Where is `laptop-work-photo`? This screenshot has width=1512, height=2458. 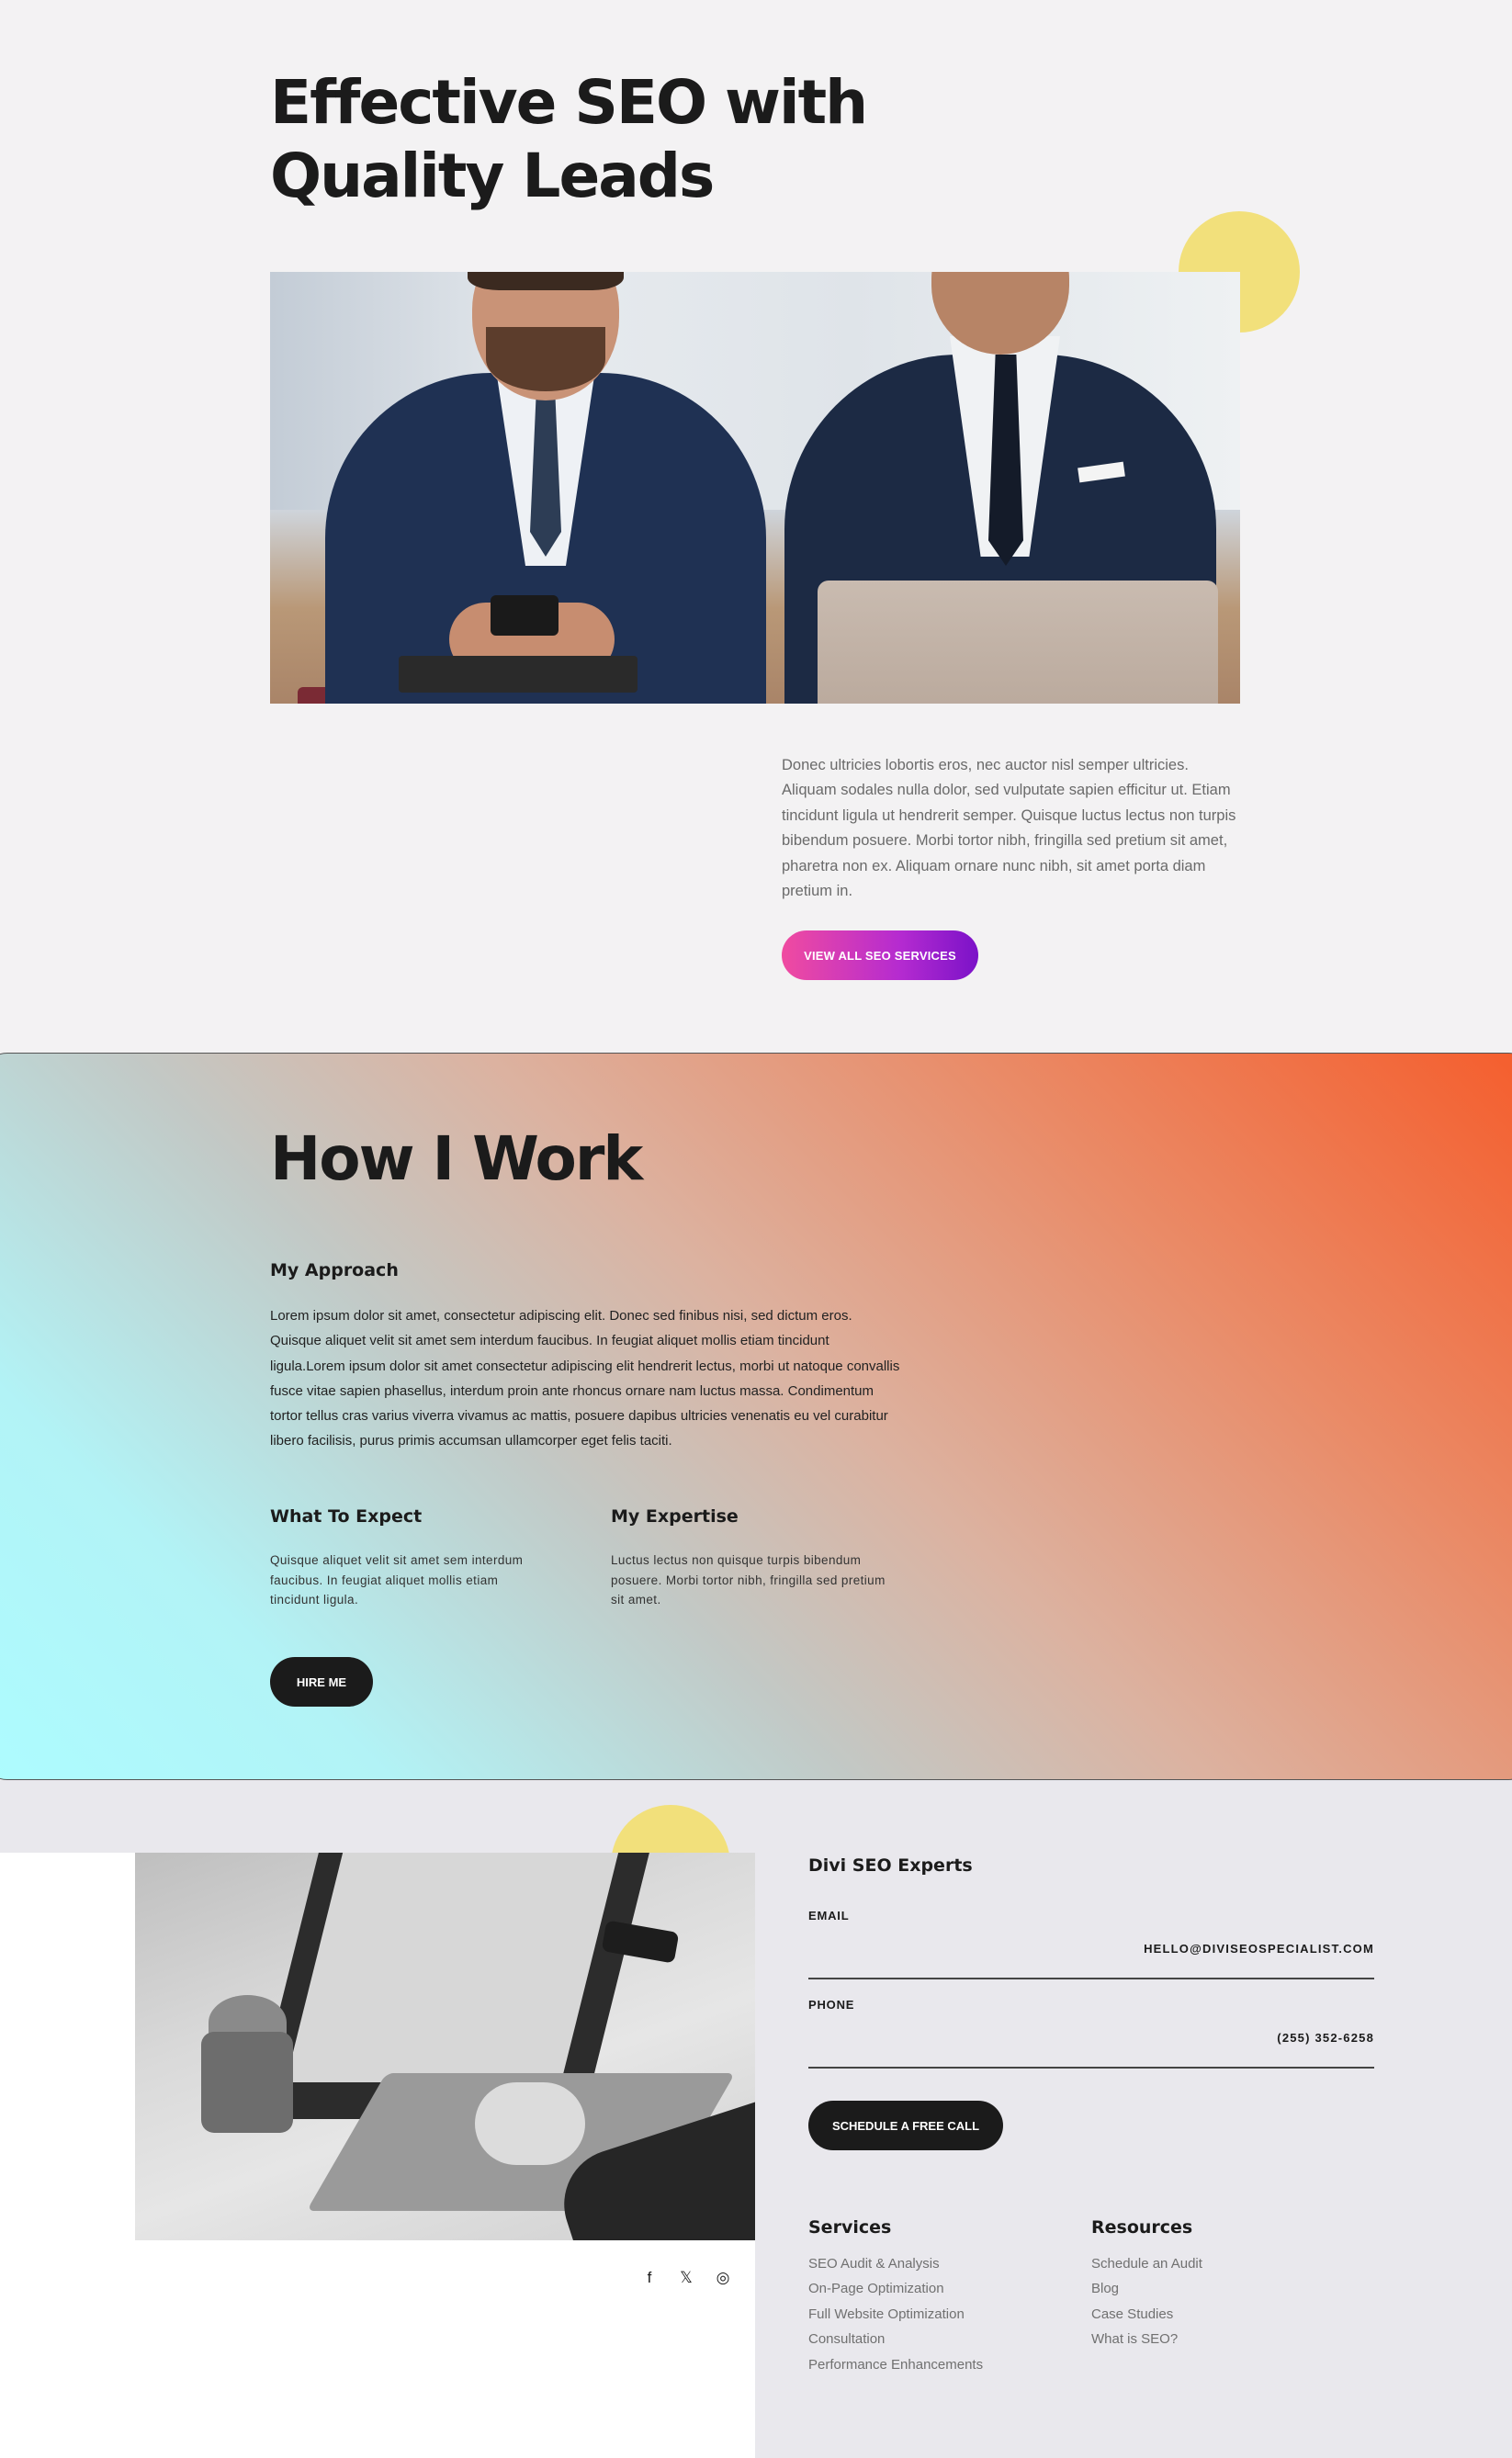
laptop-work-photo is located at coordinates (445, 2046).